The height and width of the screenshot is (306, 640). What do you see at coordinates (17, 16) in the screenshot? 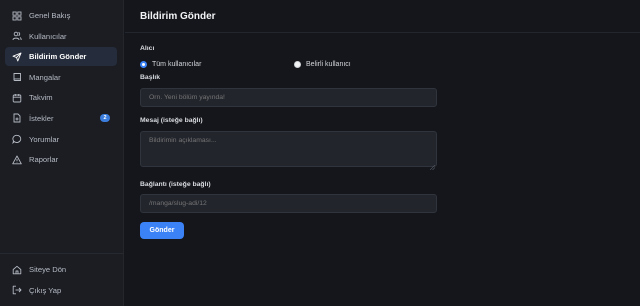
I see `grid-icon` at bounding box center [17, 16].